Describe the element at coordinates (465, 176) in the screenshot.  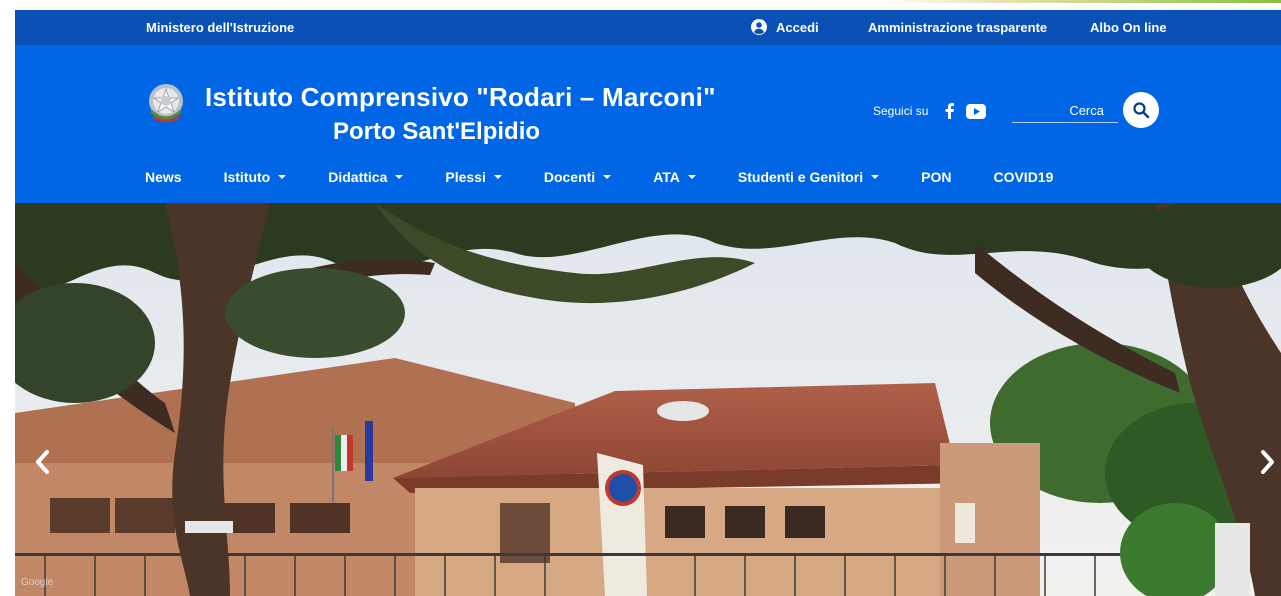
I see `nav-item-label: Plessi` at that location.